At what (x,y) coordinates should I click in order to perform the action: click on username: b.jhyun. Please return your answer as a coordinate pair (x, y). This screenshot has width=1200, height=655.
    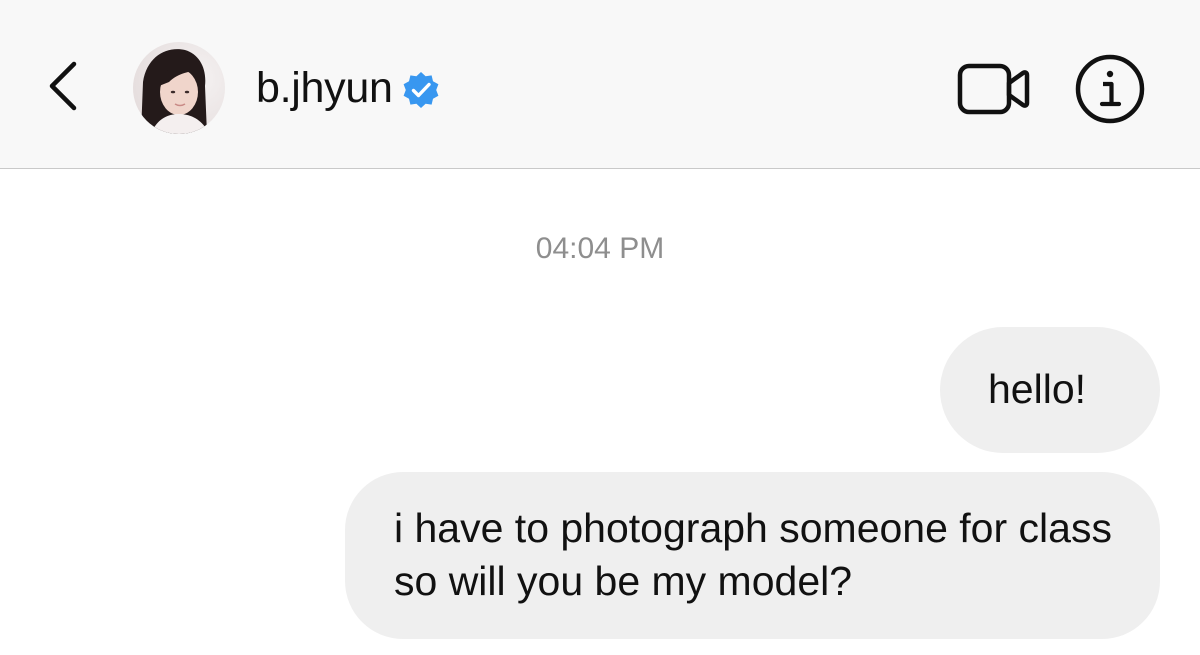
    Looking at the image, I should click on (324, 87).